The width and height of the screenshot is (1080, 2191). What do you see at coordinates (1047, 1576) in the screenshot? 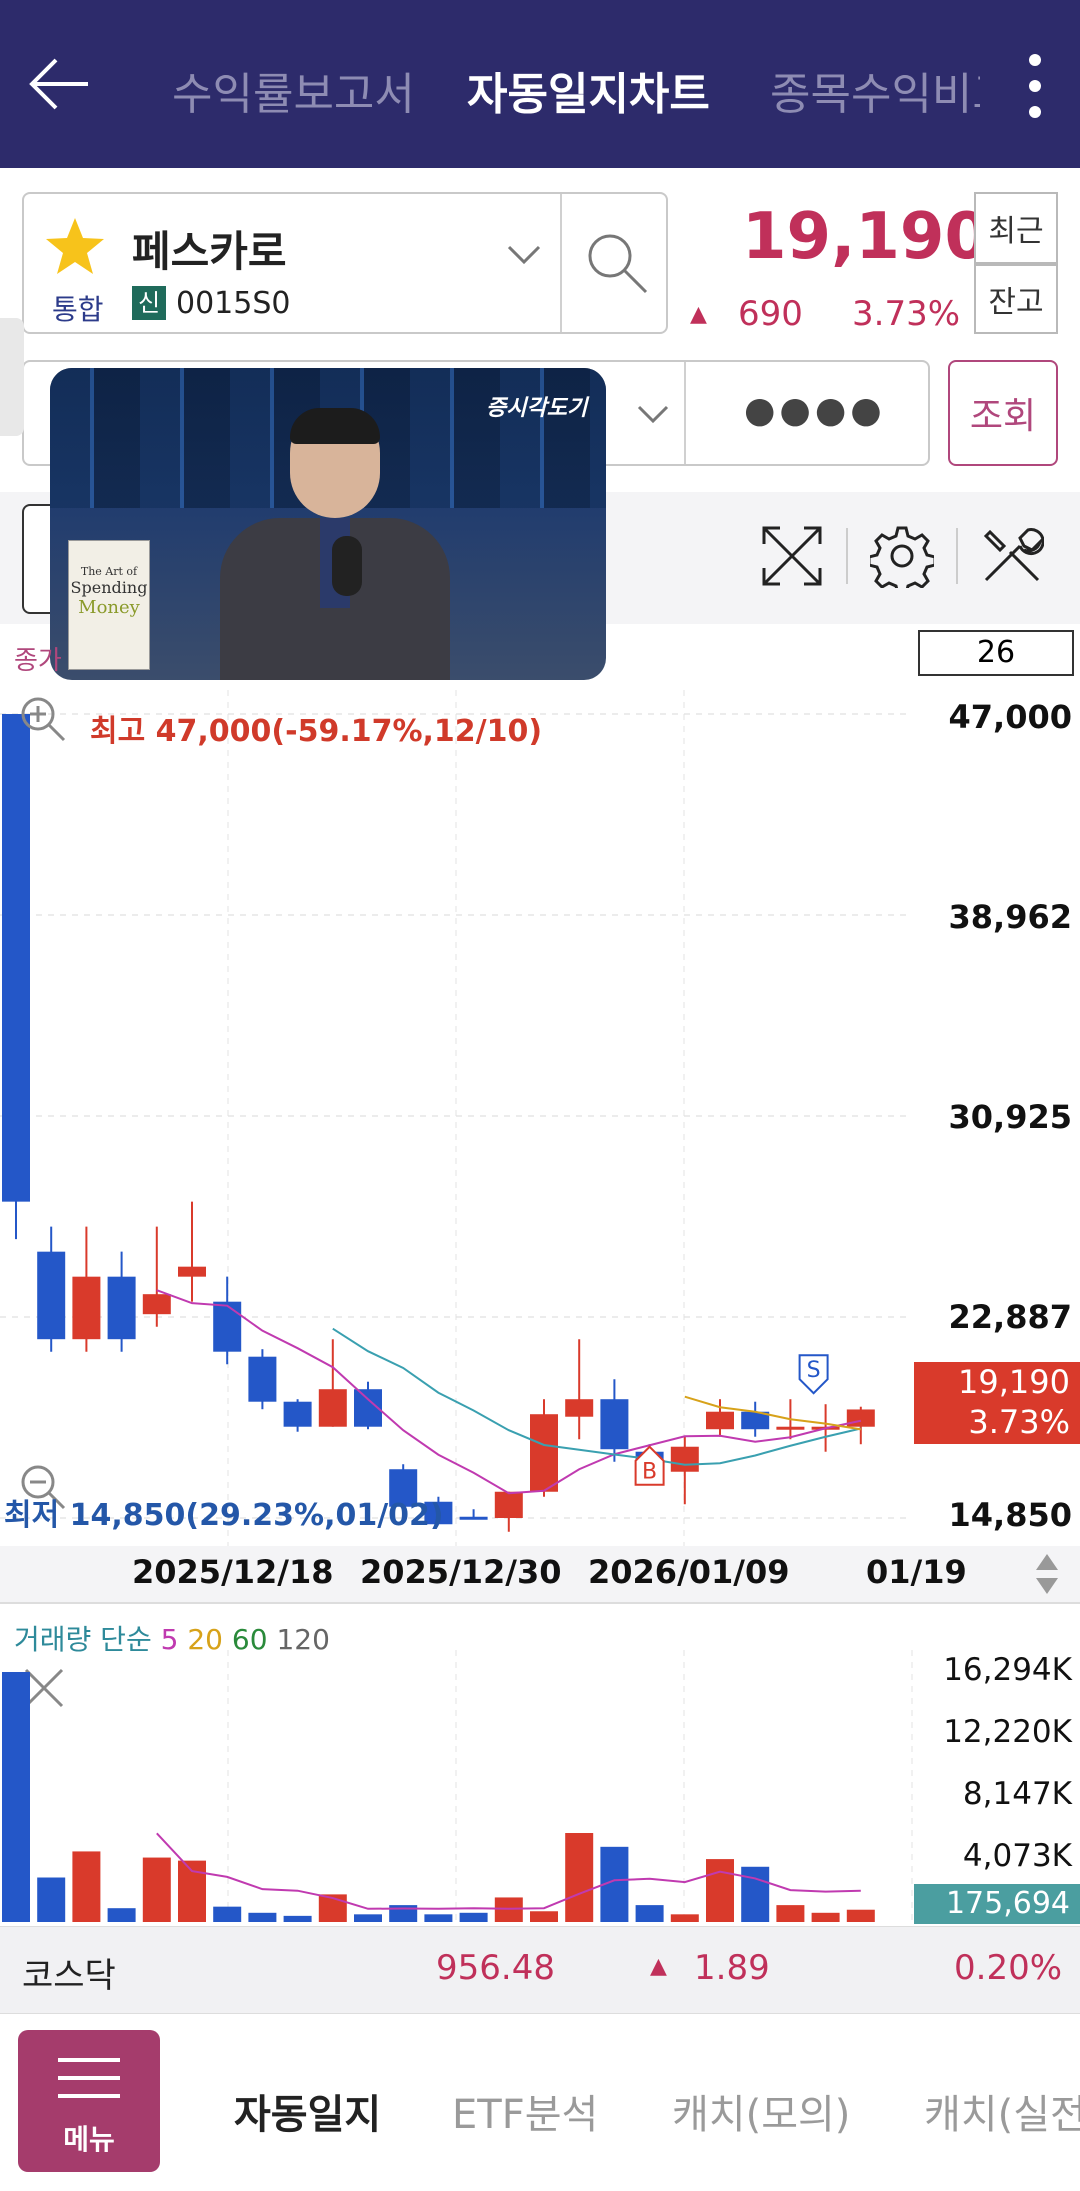
I see `resize-arrows-icon` at bounding box center [1047, 1576].